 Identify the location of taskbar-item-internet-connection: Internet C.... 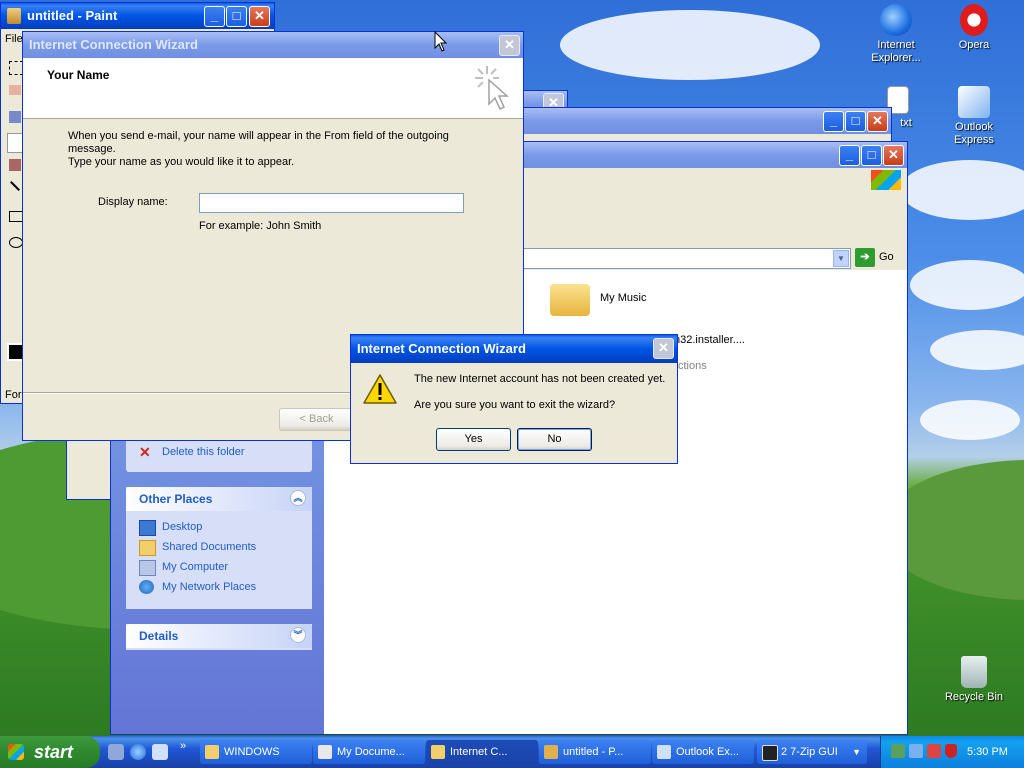
(482, 752).